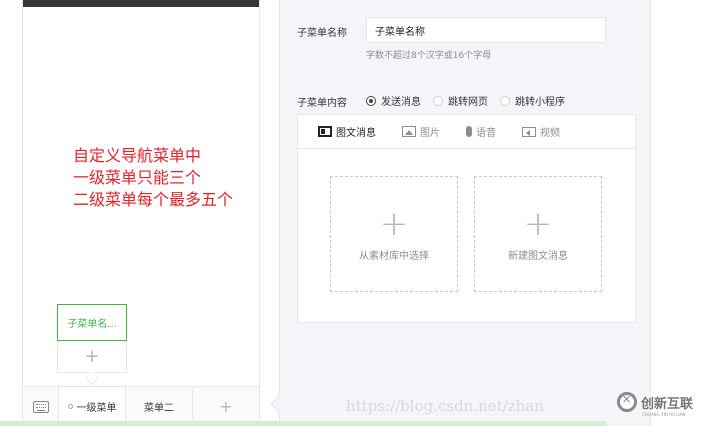 The width and height of the screenshot is (708, 426). I want to click on radio-label: 跳转网页, so click(468, 102).